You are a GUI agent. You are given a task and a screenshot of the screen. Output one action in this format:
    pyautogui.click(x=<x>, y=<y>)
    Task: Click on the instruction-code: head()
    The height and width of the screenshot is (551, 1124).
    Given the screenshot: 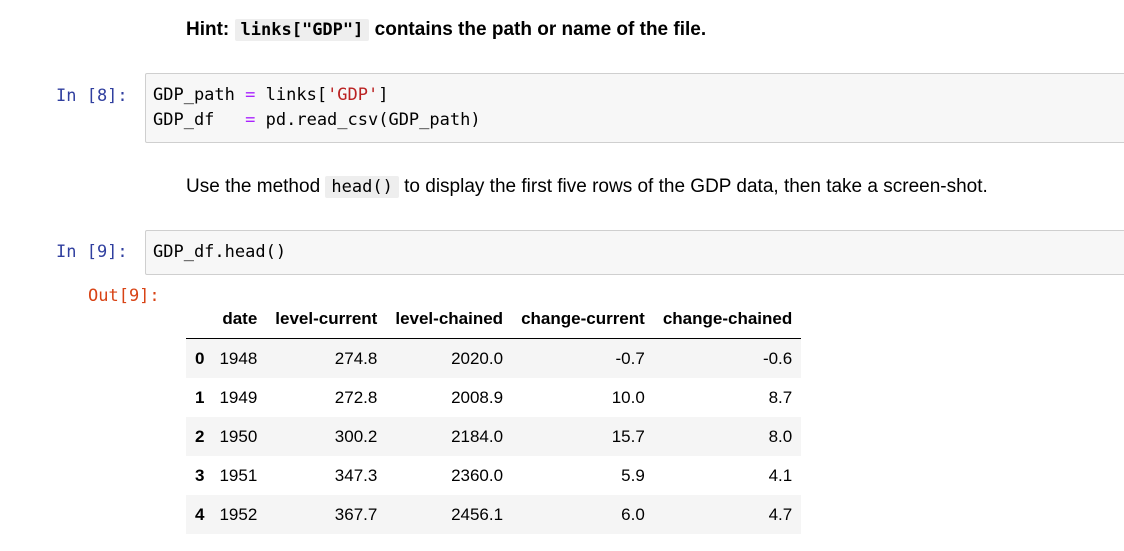 What is the action you would take?
    pyautogui.click(x=362, y=187)
    